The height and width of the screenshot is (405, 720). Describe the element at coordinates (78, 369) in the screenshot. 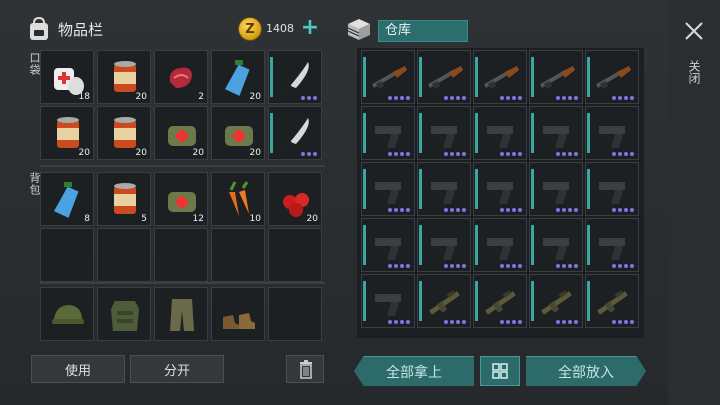

I see `use-button: 使用` at that location.